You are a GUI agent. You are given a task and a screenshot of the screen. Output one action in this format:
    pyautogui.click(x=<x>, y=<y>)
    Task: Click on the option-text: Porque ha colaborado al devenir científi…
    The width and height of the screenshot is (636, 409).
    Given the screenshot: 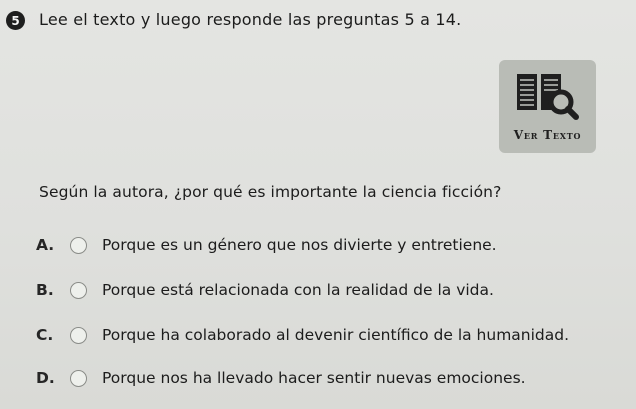 What is the action you would take?
    pyautogui.click(x=336, y=335)
    